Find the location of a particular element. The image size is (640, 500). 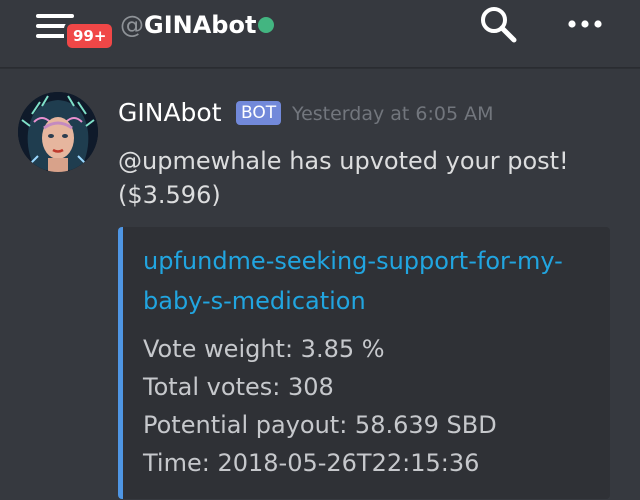

author-name: GINAbot is located at coordinates (170, 113).